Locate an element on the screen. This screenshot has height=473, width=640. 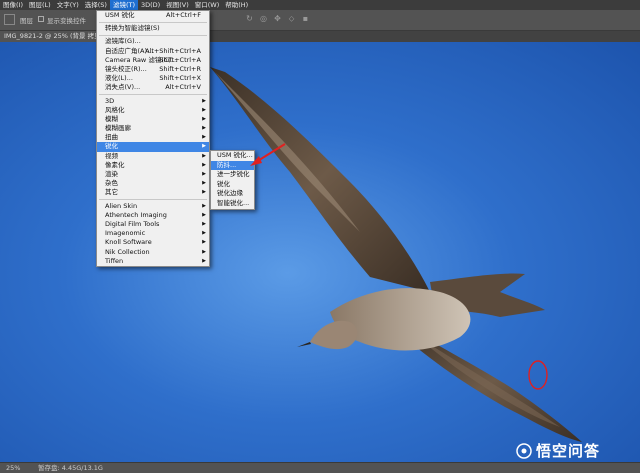
menu-2: 文字(Y) is located at coordinates (68, 5).